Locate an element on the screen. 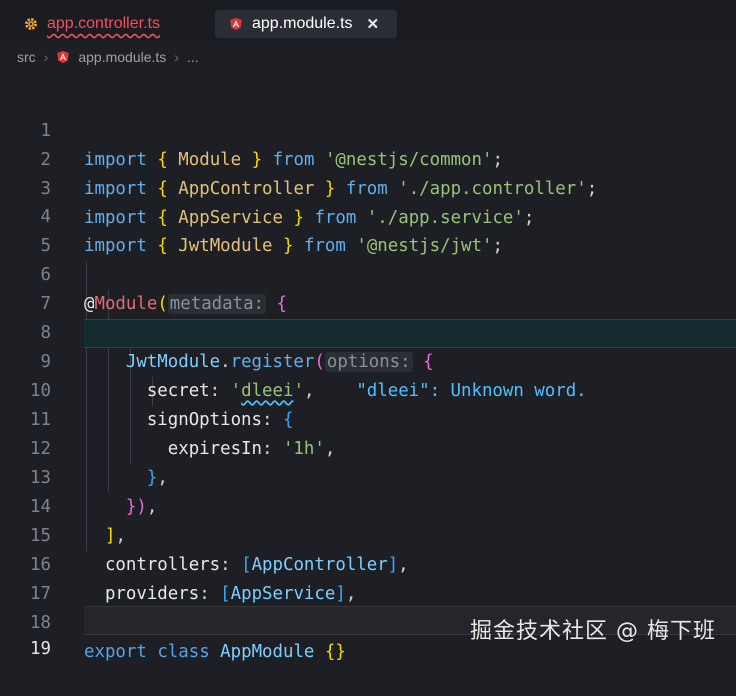  code-line: 7 imports: [ is located at coordinates (368, 302).